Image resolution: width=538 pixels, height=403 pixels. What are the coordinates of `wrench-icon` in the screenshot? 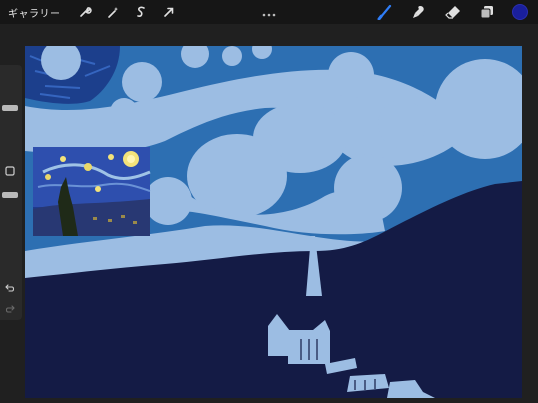 It's located at (85, 12).